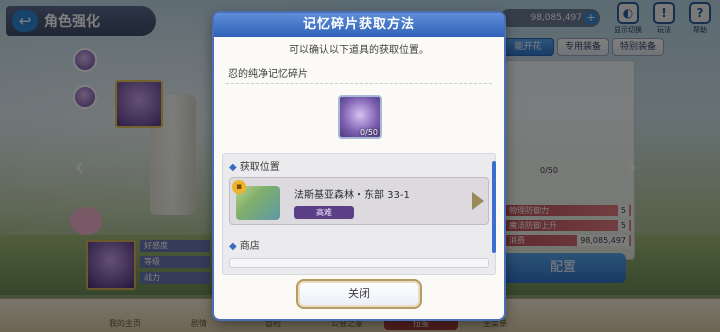  What do you see at coordinates (359, 83) in the screenshot?
I see `divider` at bounding box center [359, 83].